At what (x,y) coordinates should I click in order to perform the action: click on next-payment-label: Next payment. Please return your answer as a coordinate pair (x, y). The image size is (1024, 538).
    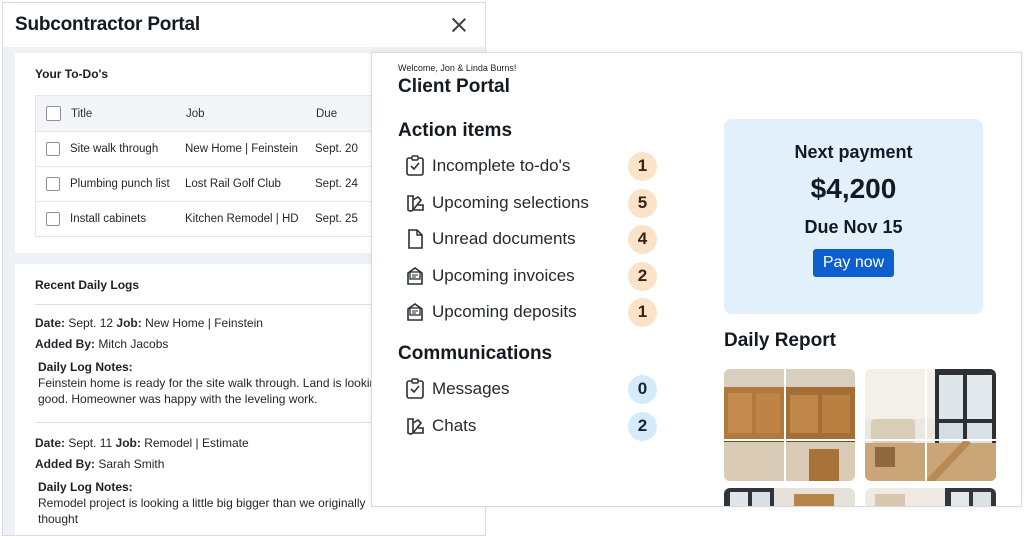
    Looking at the image, I should click on (853, 152).